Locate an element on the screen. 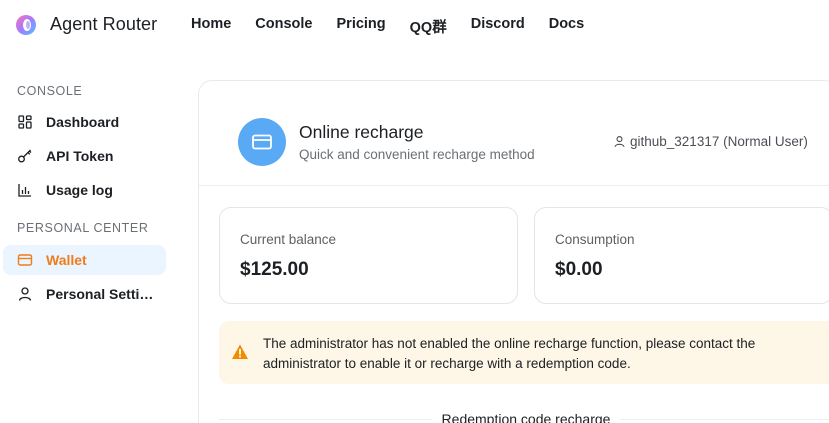 The image size is (829, 423). credit-card-icon is located at coordinates (262, 142).